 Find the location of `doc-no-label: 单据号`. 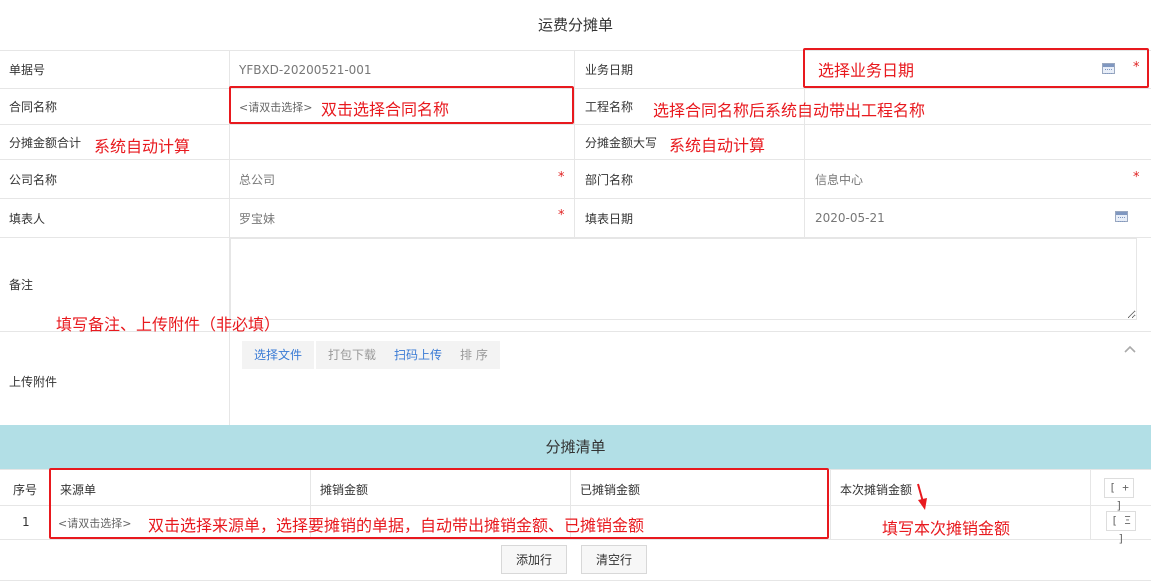

doc-no-label: 单据号 is located at coordinates (27, 70).